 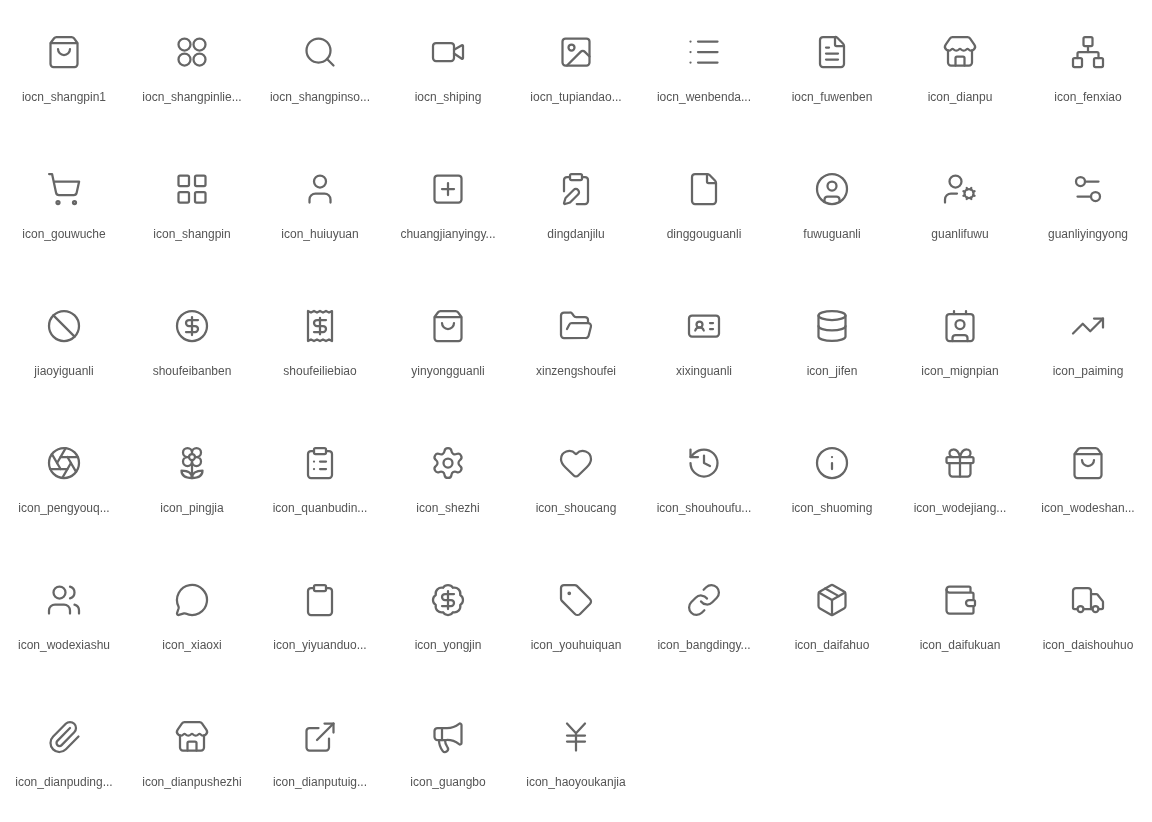 What do you see at coordinates (192, 600) in the screenshot?
I see `chat-bubble-icon` at bounding box center [192, 600].